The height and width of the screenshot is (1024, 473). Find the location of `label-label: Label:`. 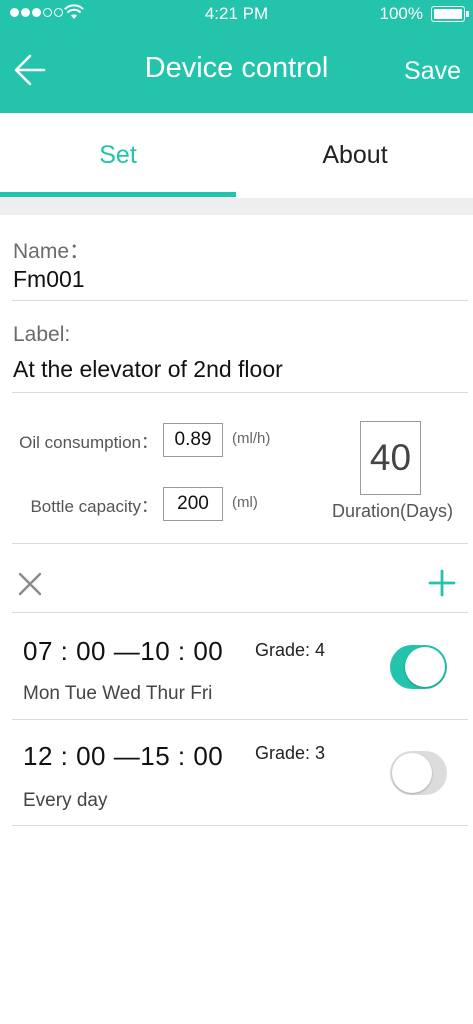

label-label: Label: is located at coordinates (42, 334).